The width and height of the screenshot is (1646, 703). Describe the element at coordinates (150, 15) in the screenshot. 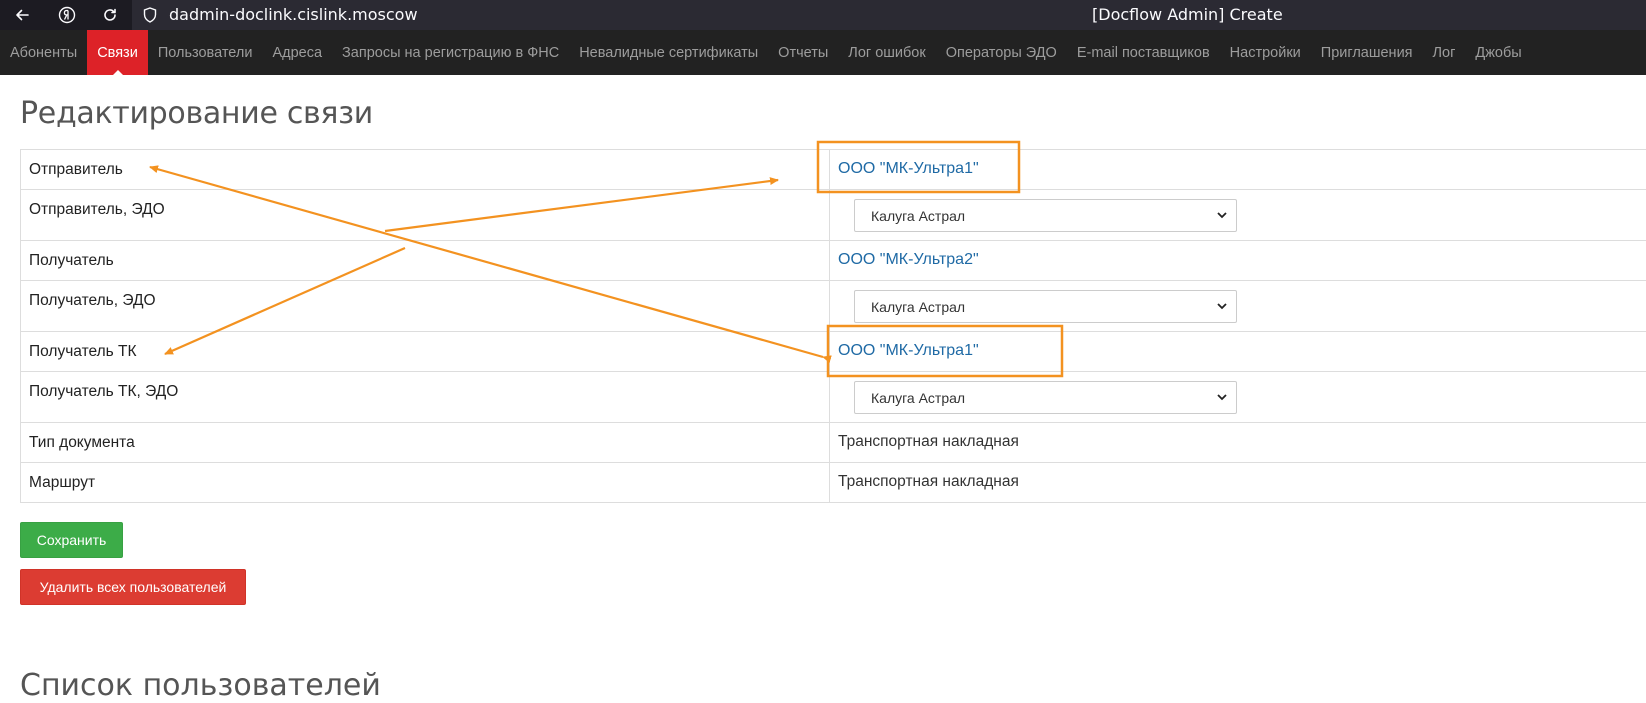

I see `shield-icon` at that location.